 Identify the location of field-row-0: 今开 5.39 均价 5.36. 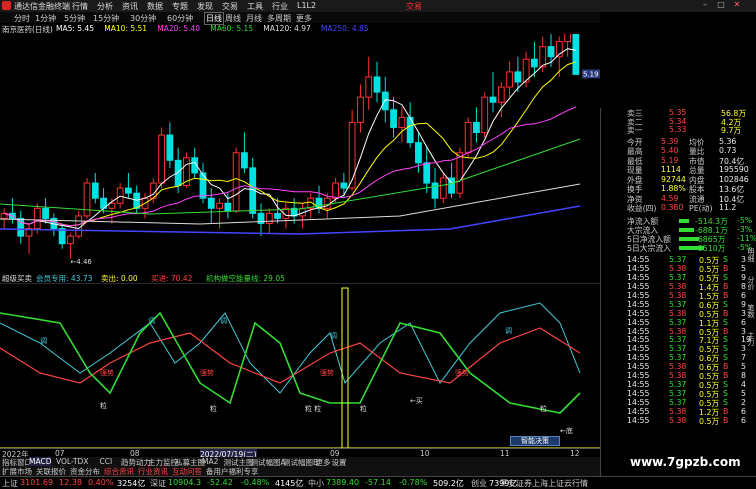
(678, 142).